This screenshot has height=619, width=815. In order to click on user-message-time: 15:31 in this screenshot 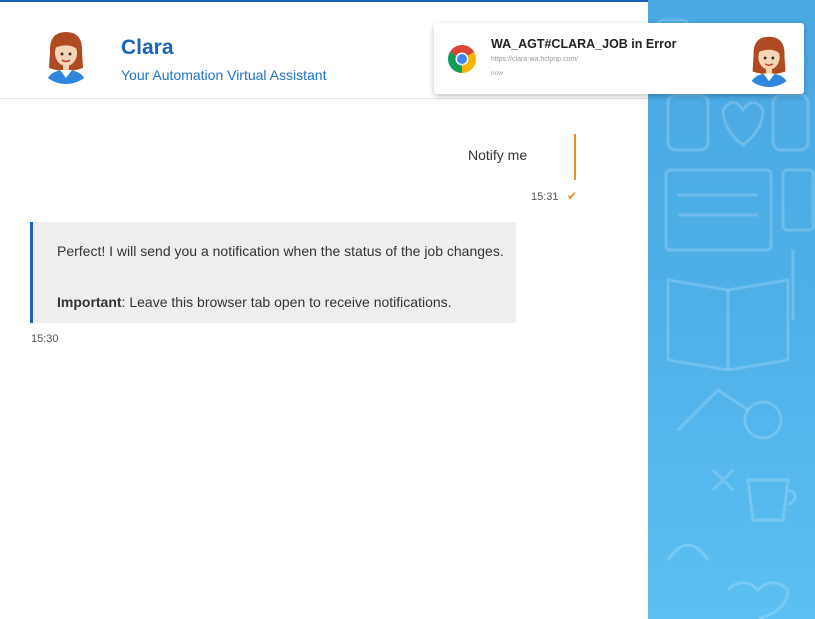, I will do `click(545, 197)`.